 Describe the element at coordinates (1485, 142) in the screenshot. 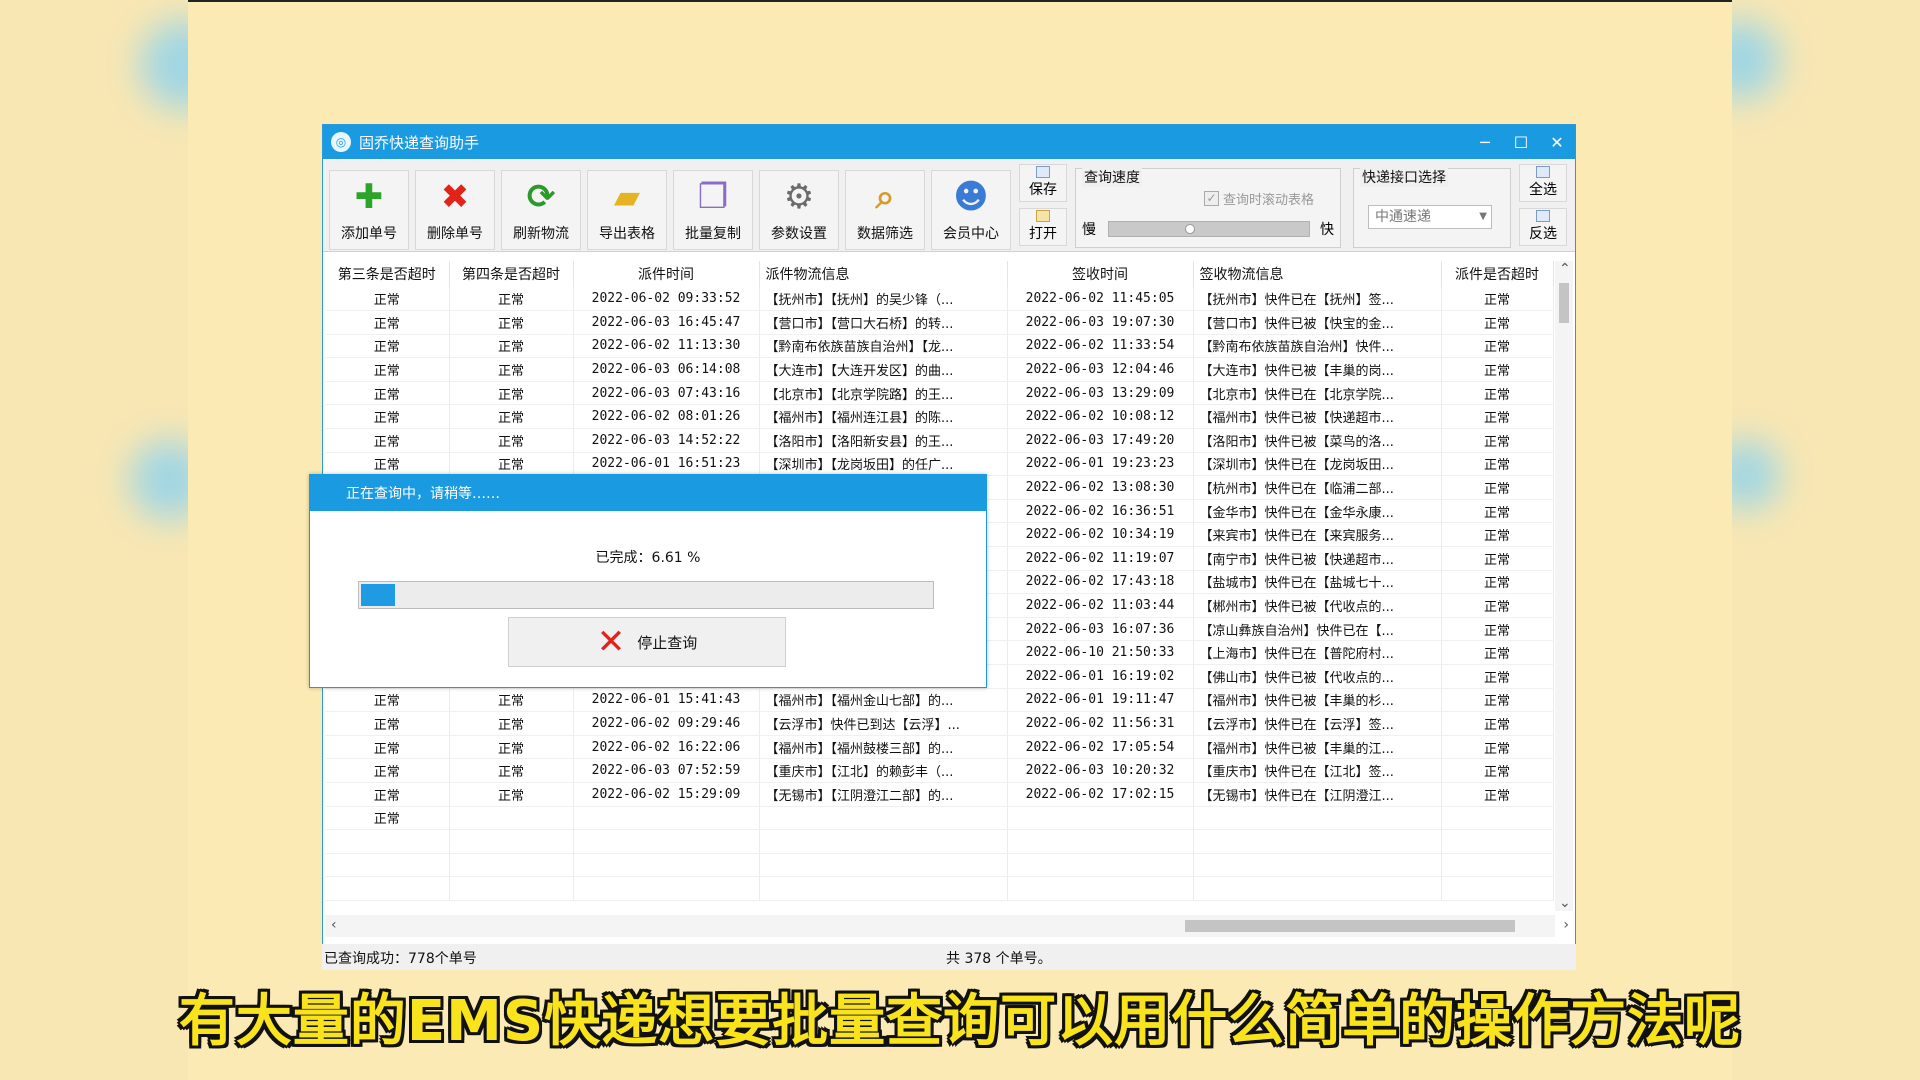

I see `minimize-button: ─` at that location.